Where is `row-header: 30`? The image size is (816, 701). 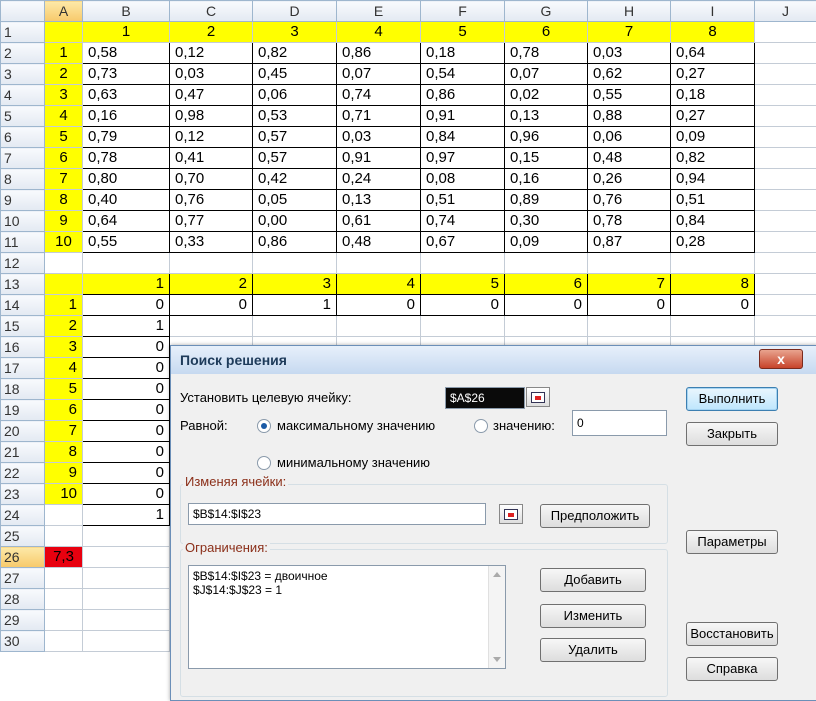
row-header: 30 is located at coordinates (23, 641).